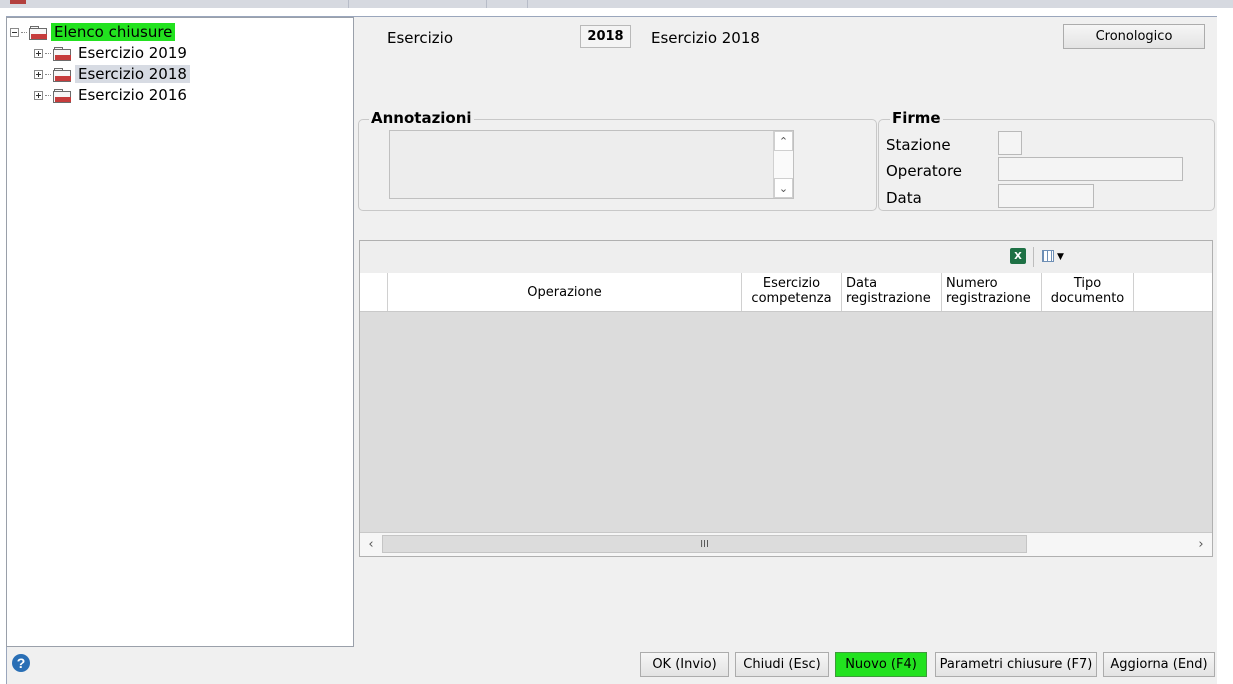 The width and height of the screenshot is (1233, 684). I want to click on column-header-tipo-documento: Tipo documento, so click(1088, 292).